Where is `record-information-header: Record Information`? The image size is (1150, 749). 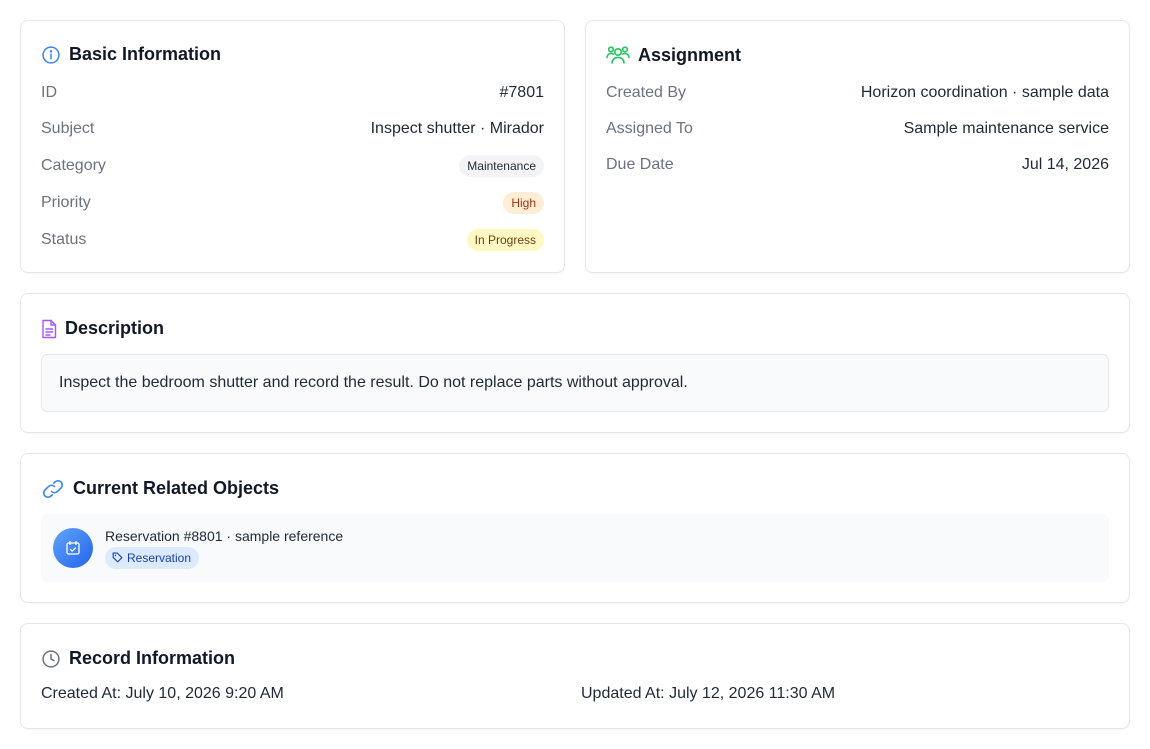 record-information-header: Record Information is located at coordinates (138, 658).